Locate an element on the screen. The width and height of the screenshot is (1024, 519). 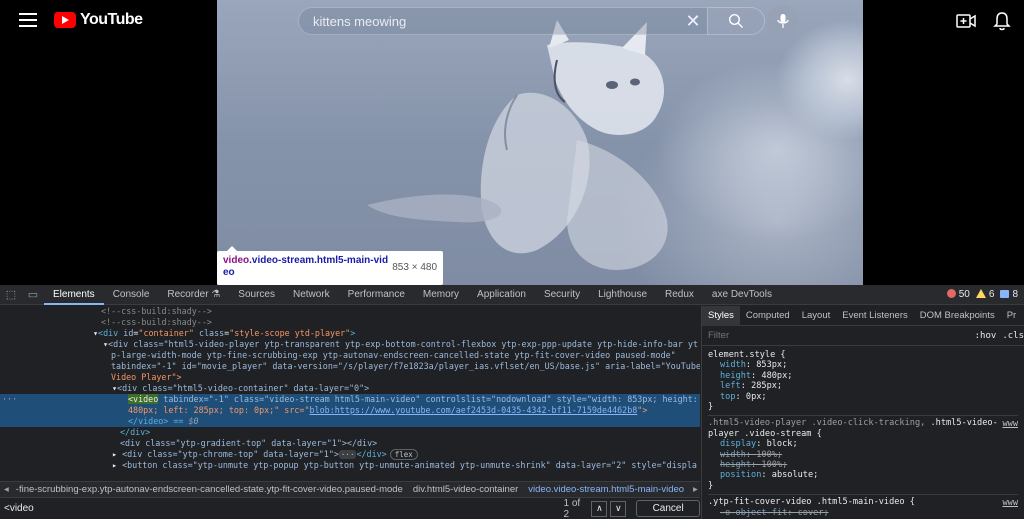
style-property: position: absolute; is located at coordinates (863, 475).